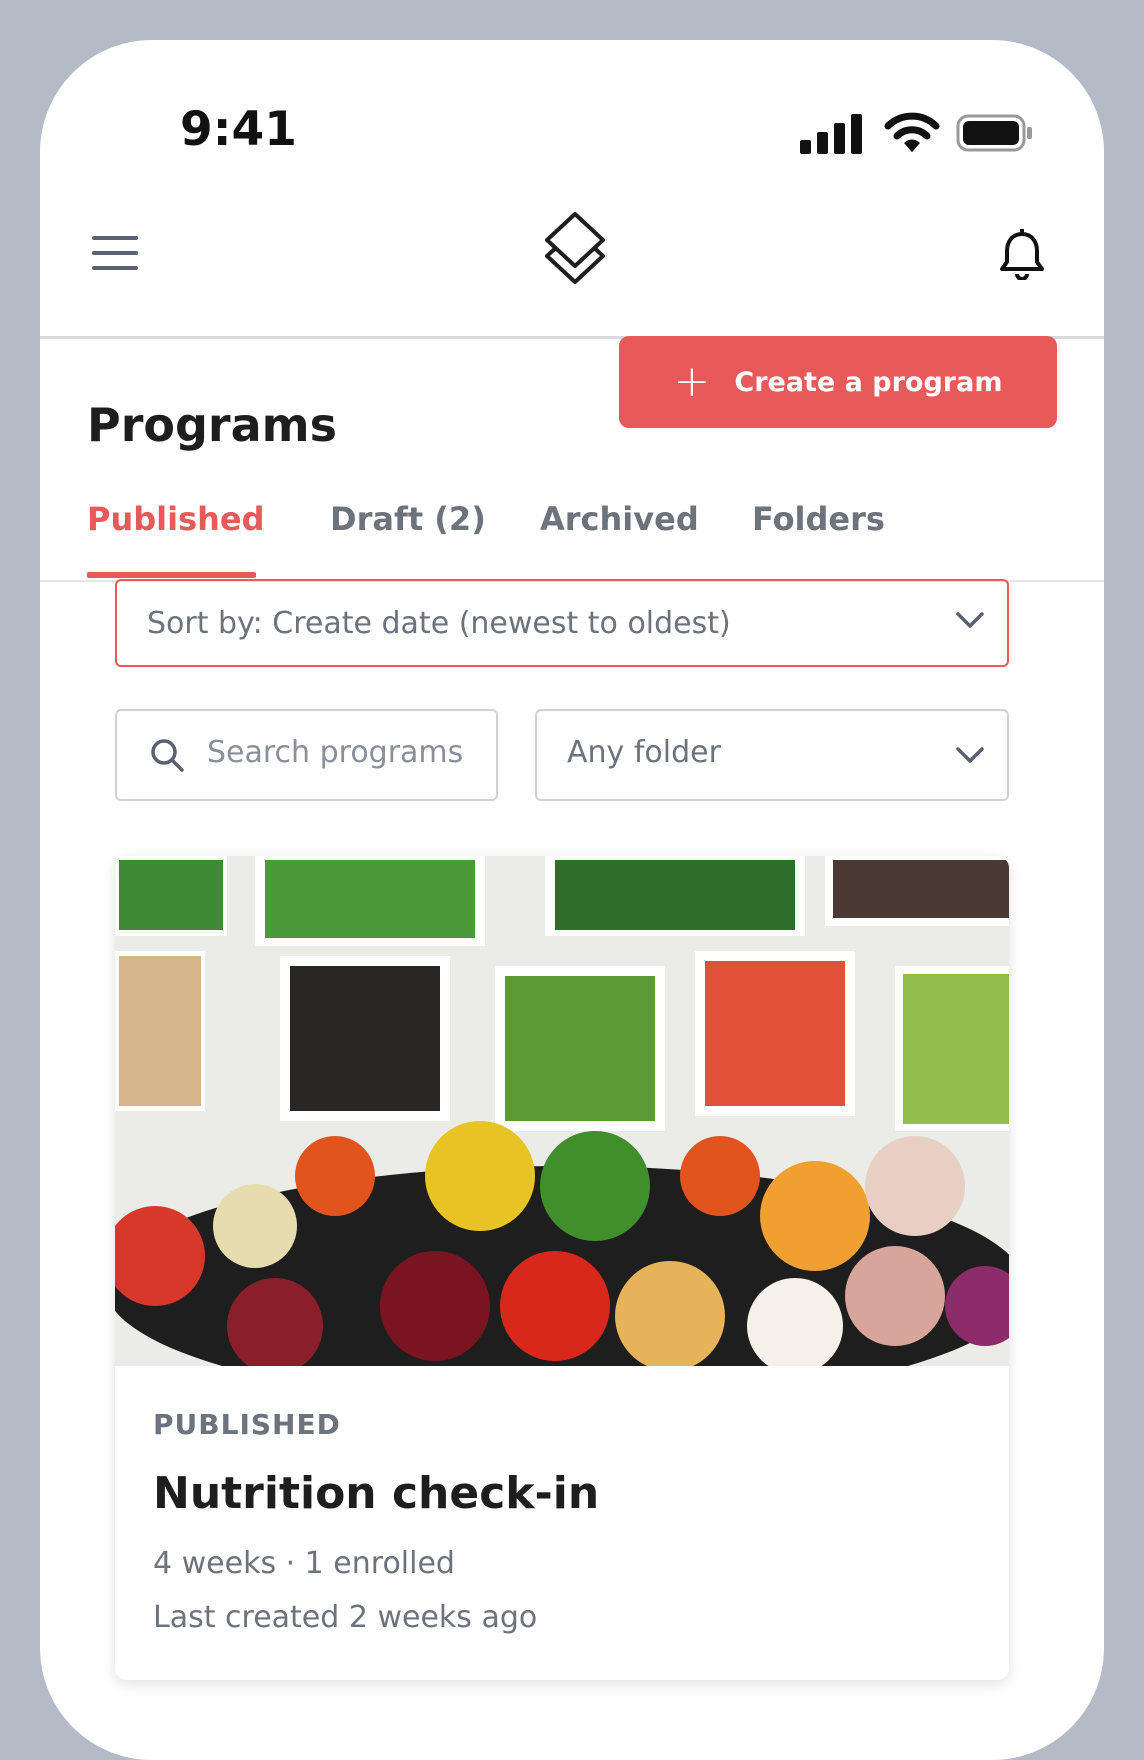 Image resolution: width=1144 pixels, height=1760 pixels. I want to click on search-placeholder: Search programs, so click(335, 752).